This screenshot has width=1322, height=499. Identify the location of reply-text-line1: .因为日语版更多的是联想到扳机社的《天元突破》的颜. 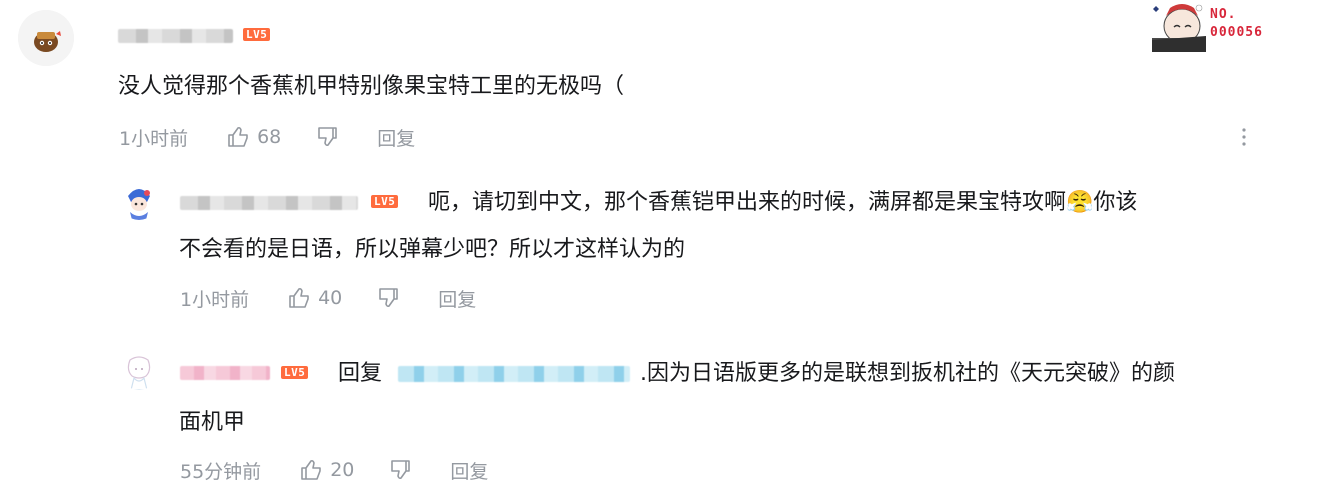
(907, 373).